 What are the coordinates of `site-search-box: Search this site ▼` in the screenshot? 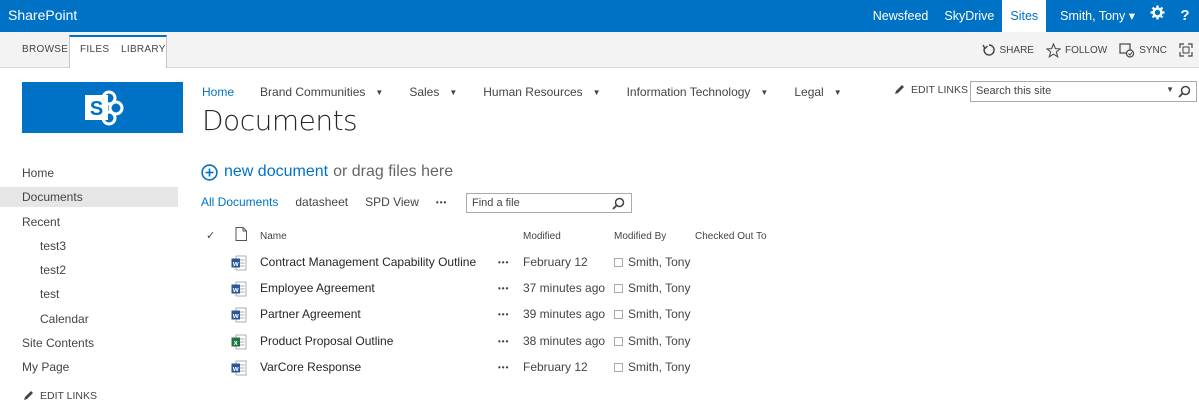 It's located at (1083, 91).